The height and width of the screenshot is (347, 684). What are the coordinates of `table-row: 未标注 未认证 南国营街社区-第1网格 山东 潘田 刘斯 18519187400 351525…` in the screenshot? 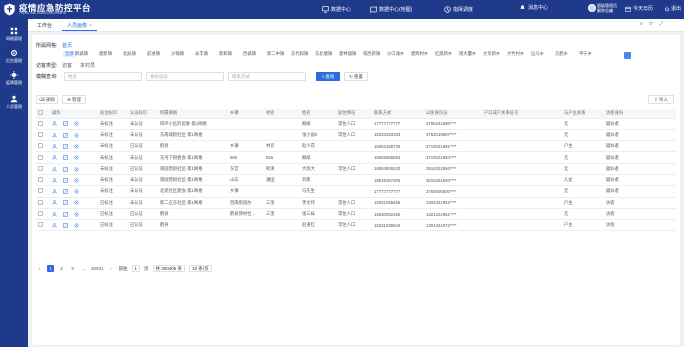 It's located at (356, 180).